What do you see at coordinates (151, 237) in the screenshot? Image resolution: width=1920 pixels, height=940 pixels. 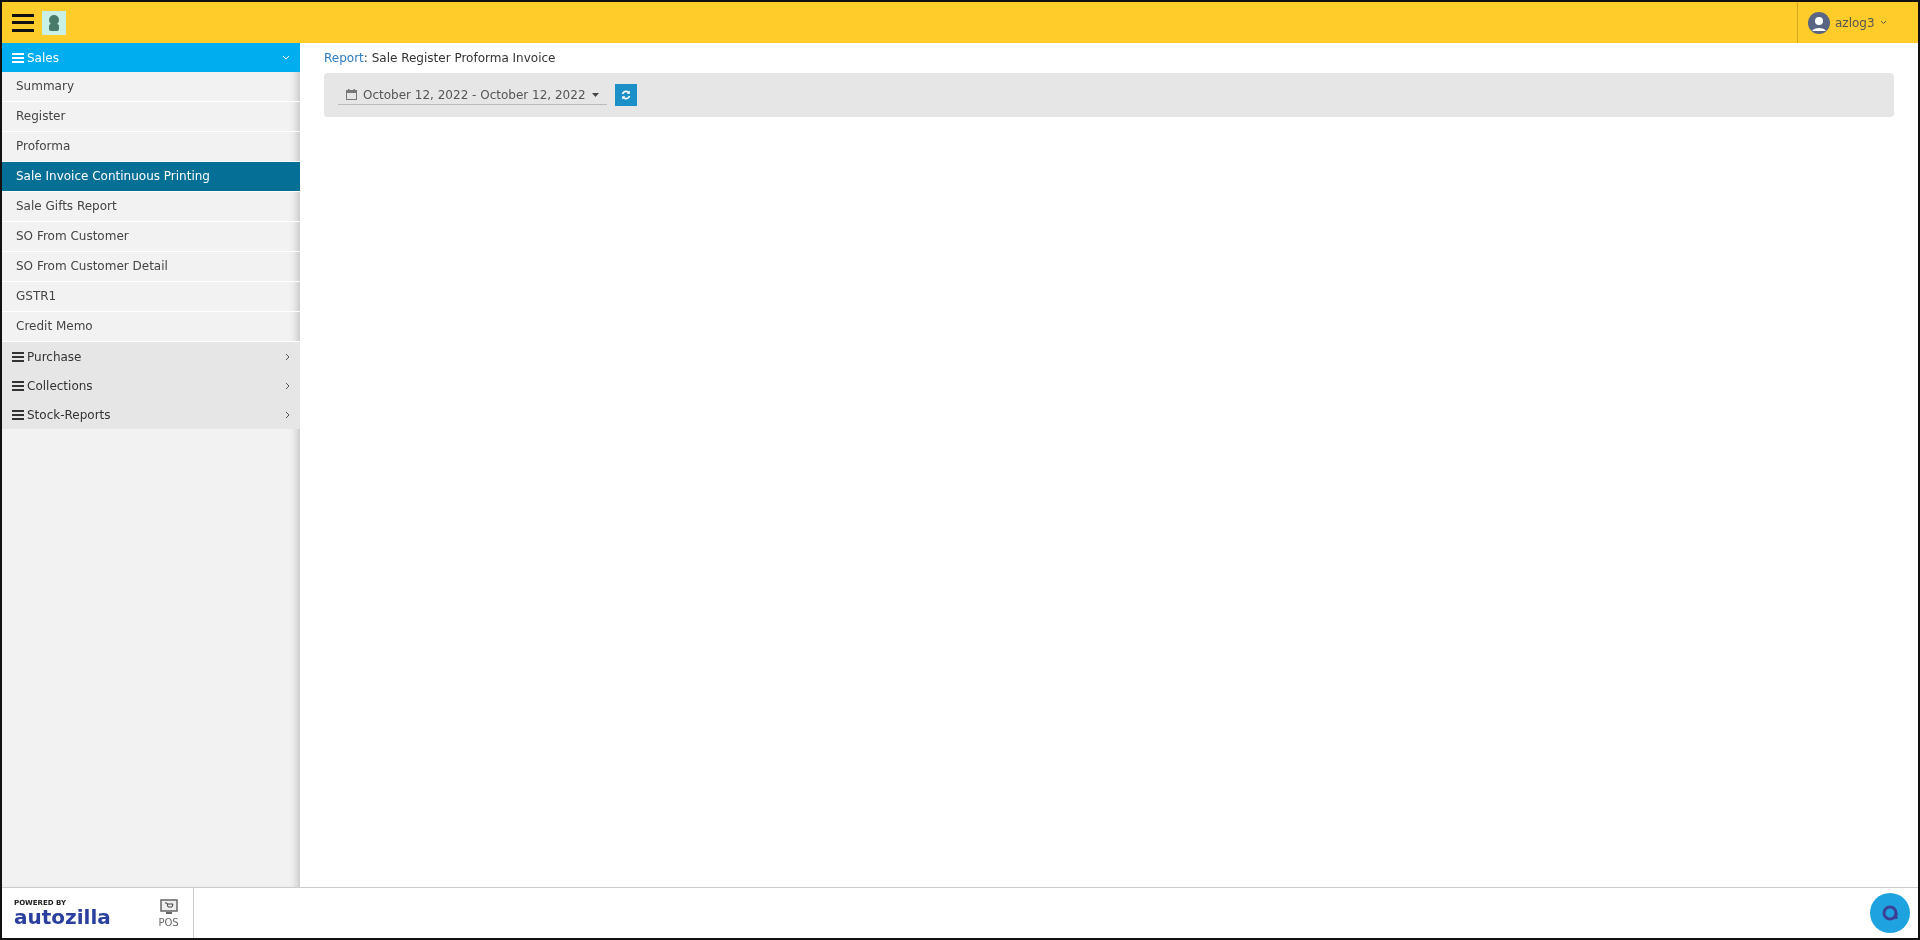 I see `sidebar-item: SO From Customer` at bounding box center [151, 237].